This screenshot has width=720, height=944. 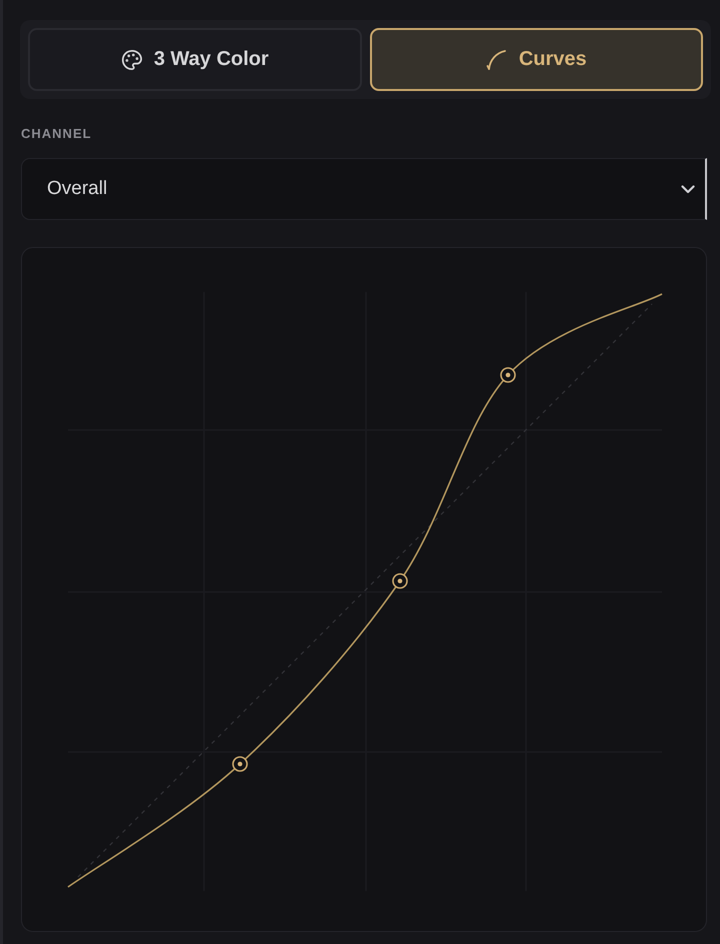 I want to click on channel-select: Overall, so click(x=364, y=189).